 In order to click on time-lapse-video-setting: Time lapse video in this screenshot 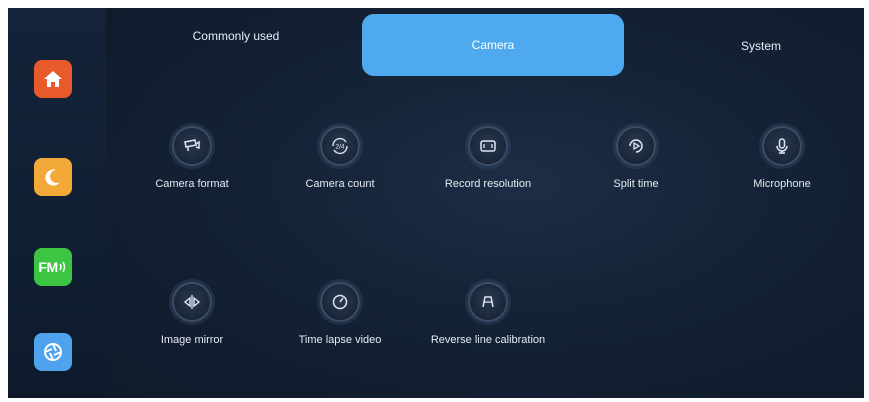, I will do `click(340, 314)`.